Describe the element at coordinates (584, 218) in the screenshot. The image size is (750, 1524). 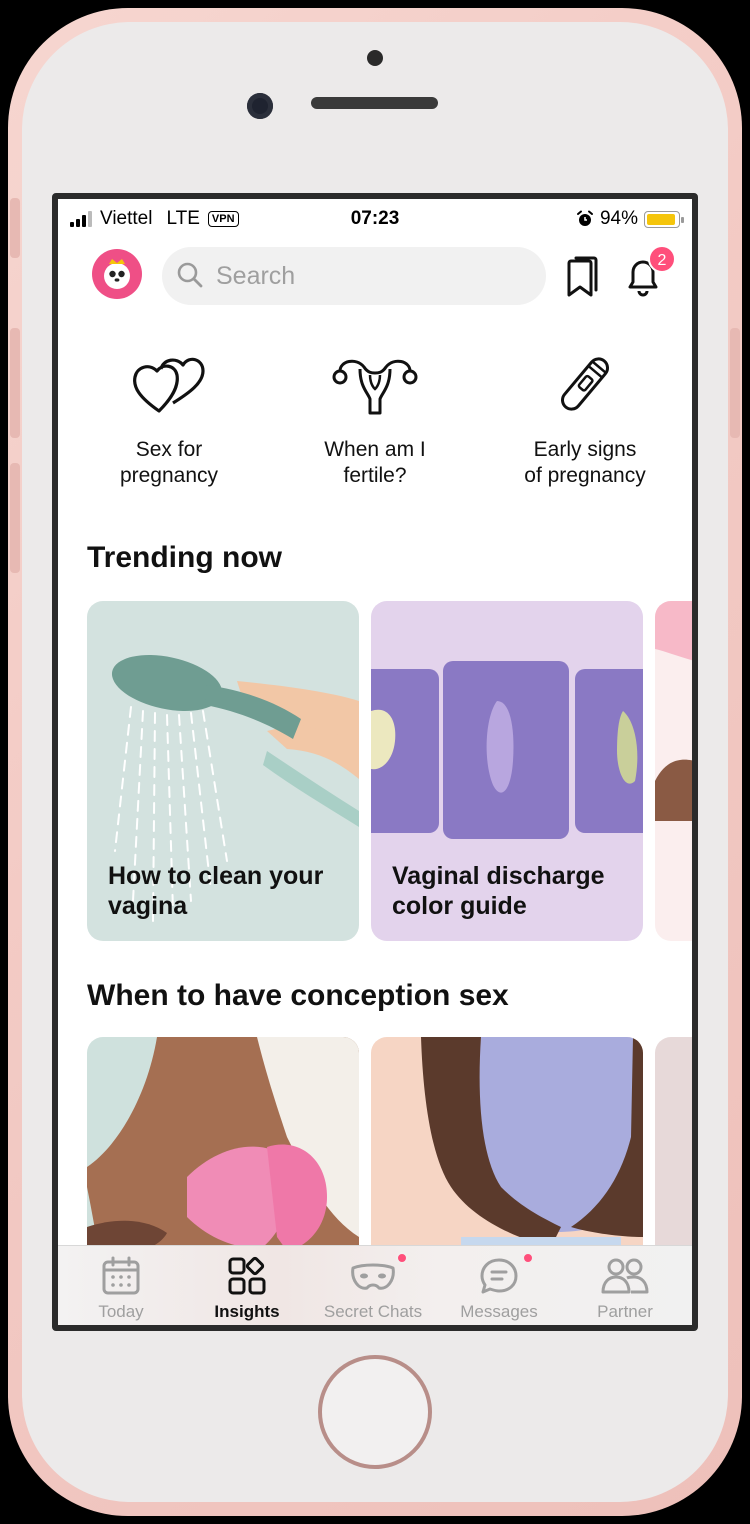
I see `alarm-icon` at that location.